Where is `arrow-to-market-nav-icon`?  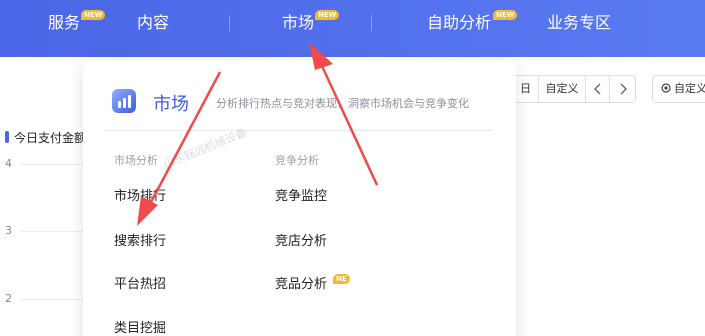
arrow-to-market-nav-icon is located at coordinates (344, 114).